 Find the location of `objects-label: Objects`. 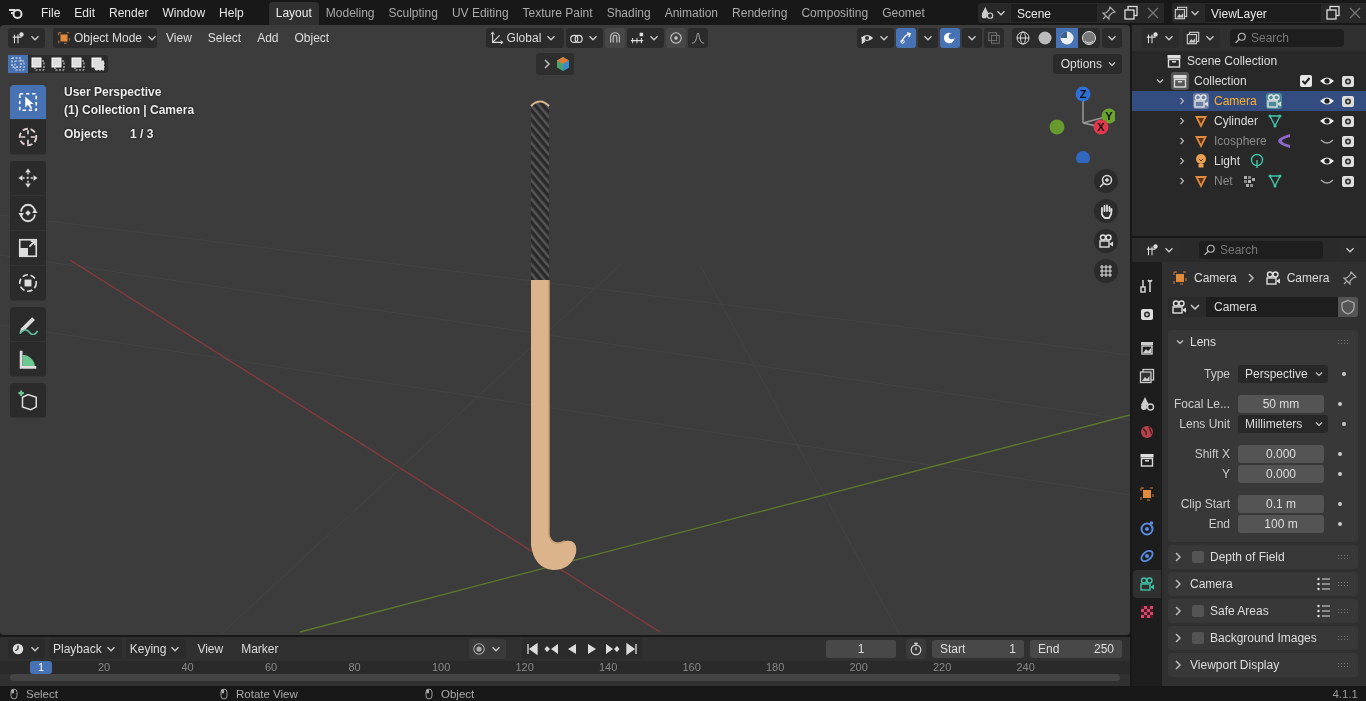

objects-label: Objects is located at coordinates (86, 134).